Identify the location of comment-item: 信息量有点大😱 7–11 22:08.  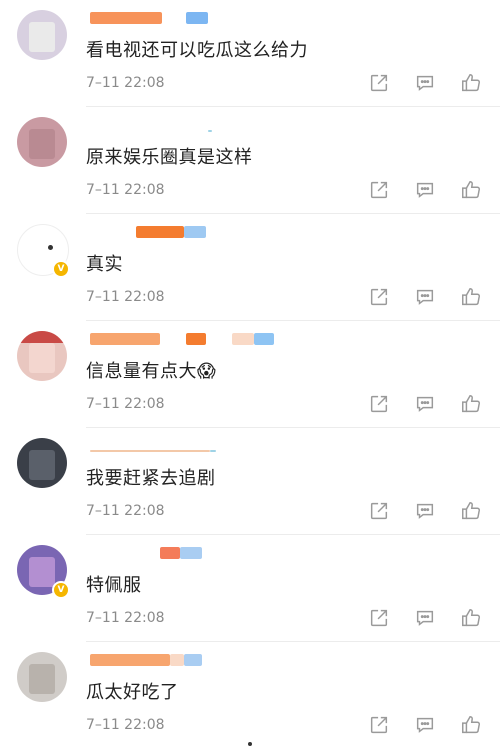
(250, 374).